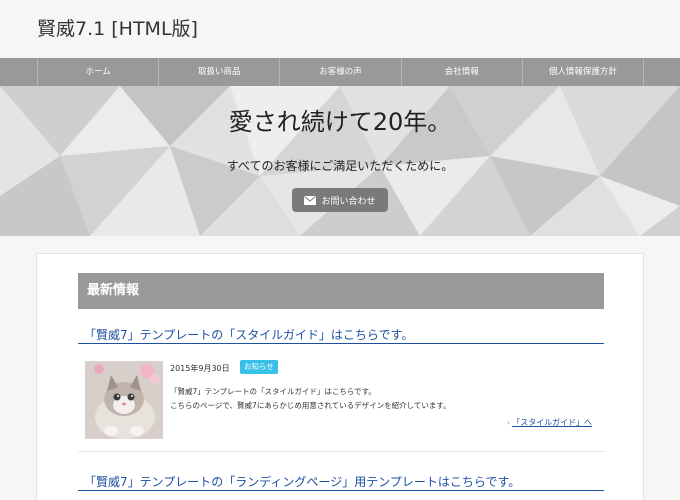  What do you see at coordinates (310, 405) in the screenshot?
I see `post-excerpt-line: こちらのページで、賢威7にあらかじめ用意されているデザインを紹介しています。` at bounding box center [310, 405].